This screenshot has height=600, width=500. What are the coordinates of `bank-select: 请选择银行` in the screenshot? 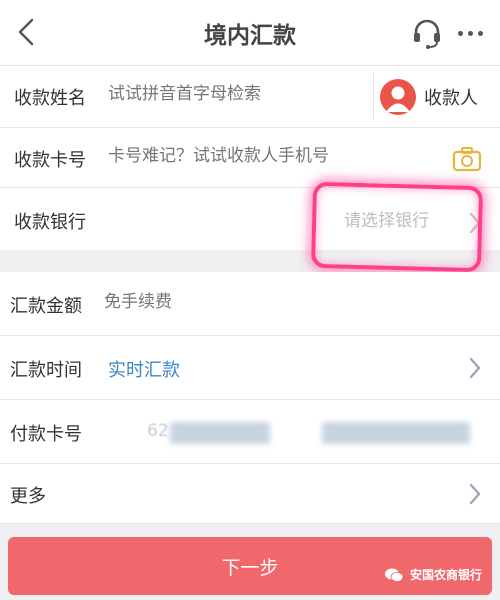 It's located at (386, 218).